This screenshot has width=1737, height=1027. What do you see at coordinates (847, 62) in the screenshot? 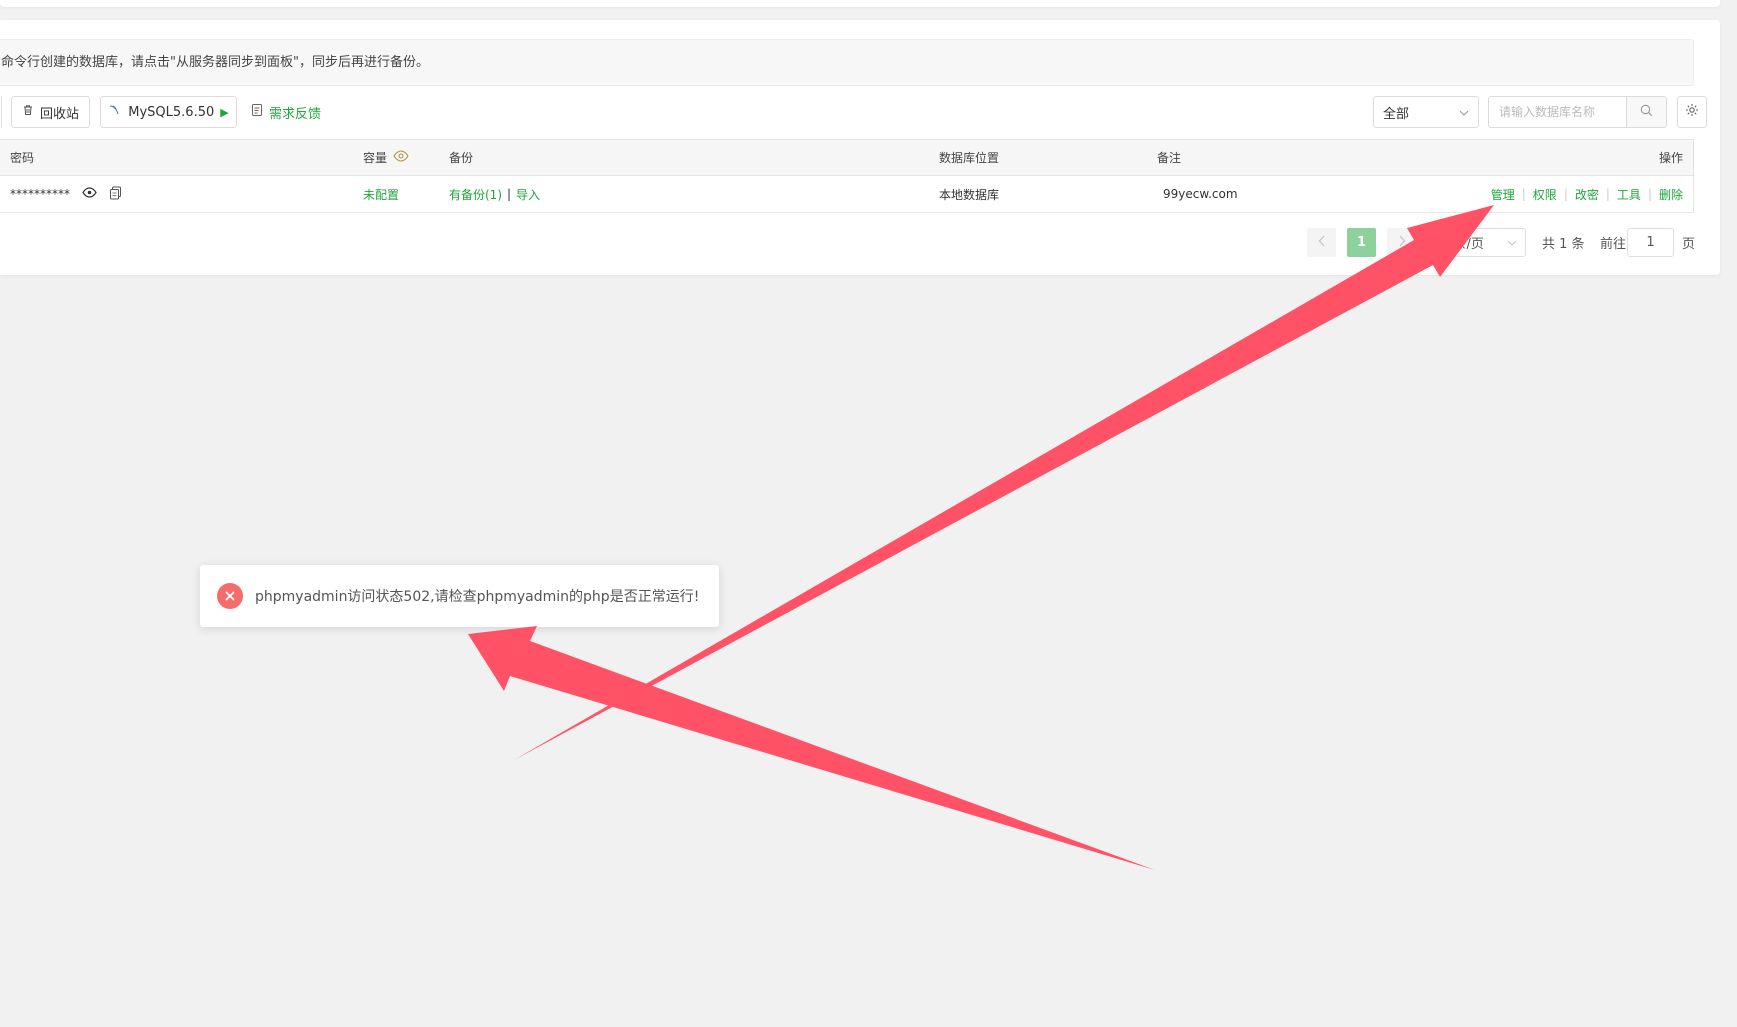
I see `sync-notice: 命令行创建的数据库，请点击"从服务器同步到面板"，同步后再进行备份。` at bounding box center [847, 62].